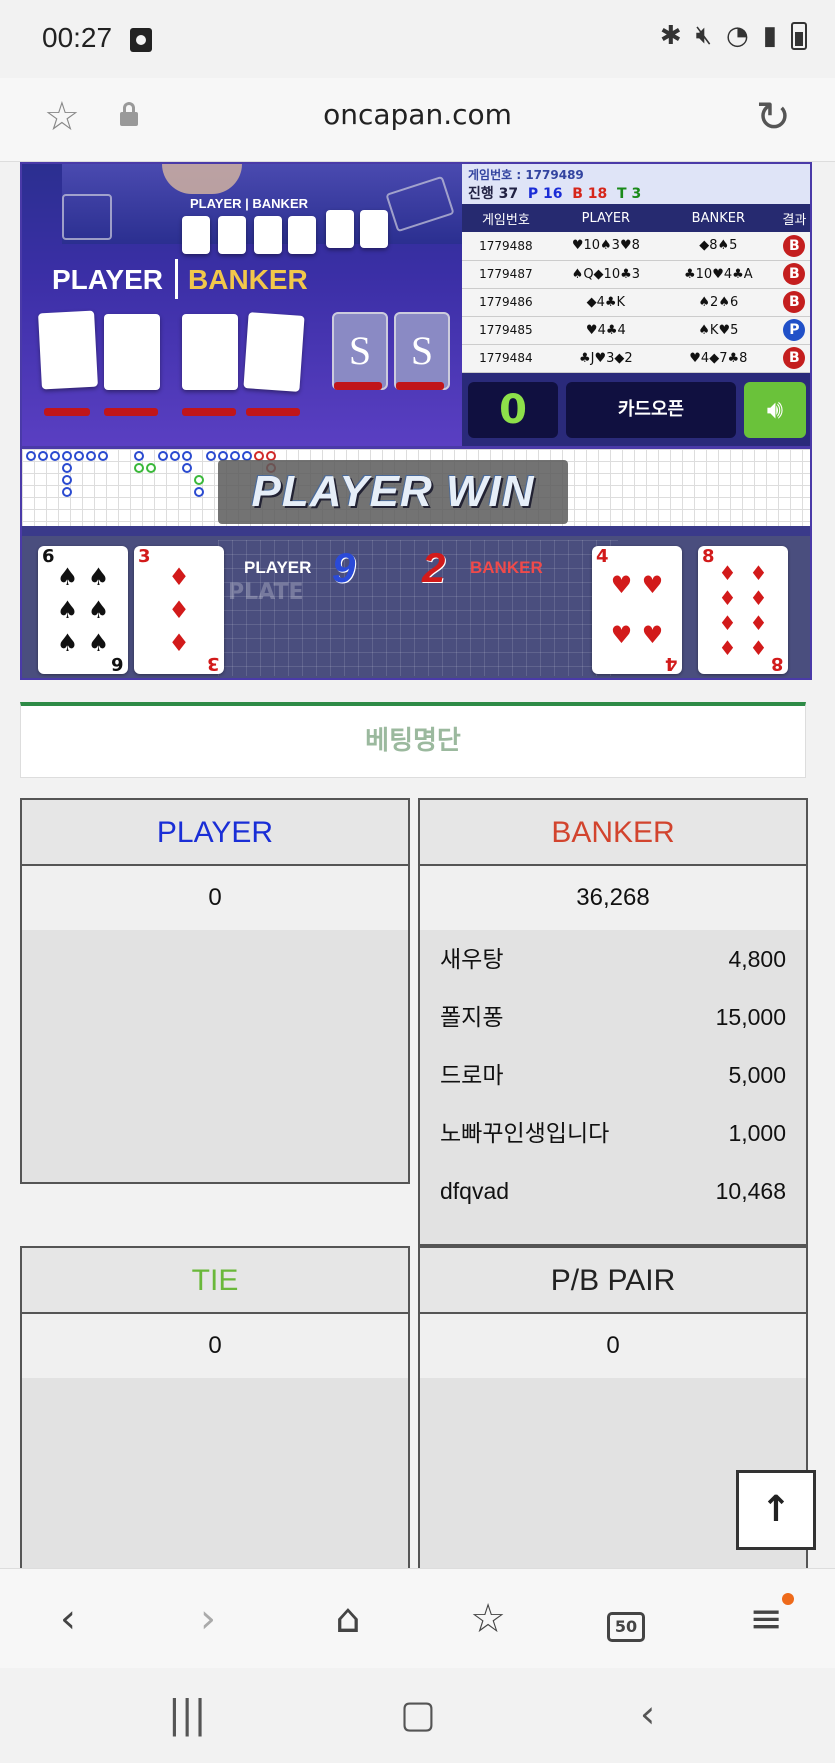 The height and width of the screenshot is (1763, 835). I want to click on banker-card-2: 8 ♦ ♦ ♦ ♦ ♦ ♦ ♦ ♦ 8, so click(743, 610).